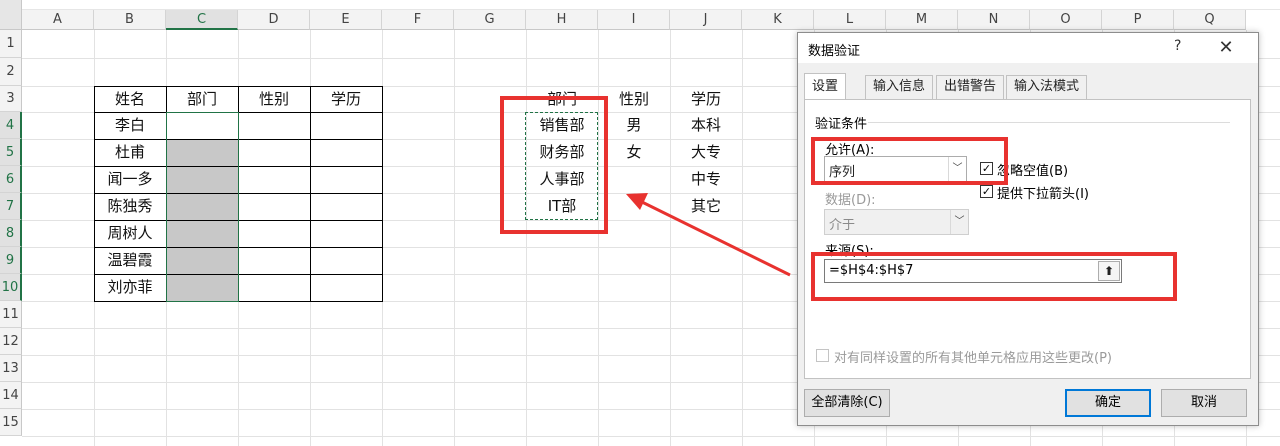 The height and width of the screenshot is (446, 1280). I want to click on dialog-title: 数据验证, so click(834, 51).